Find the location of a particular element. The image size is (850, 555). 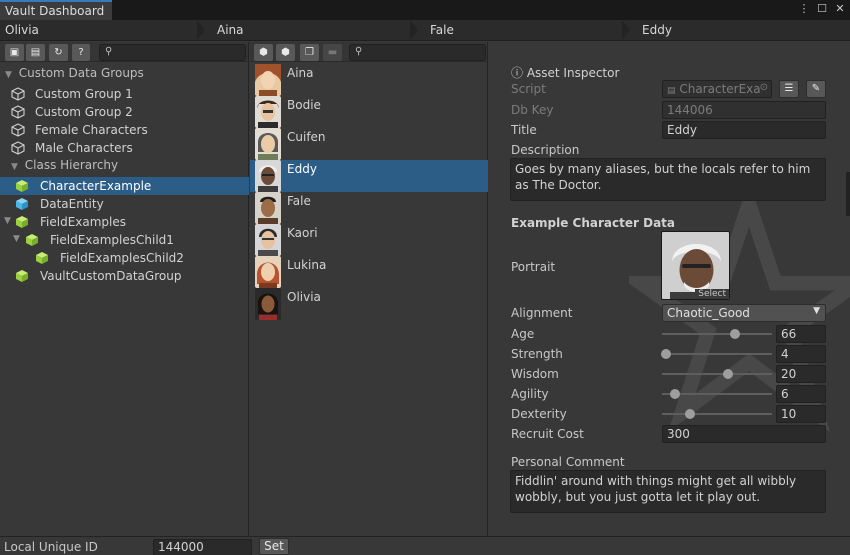

list-item-bodie: Bodie is located at coordinates (369, 112).